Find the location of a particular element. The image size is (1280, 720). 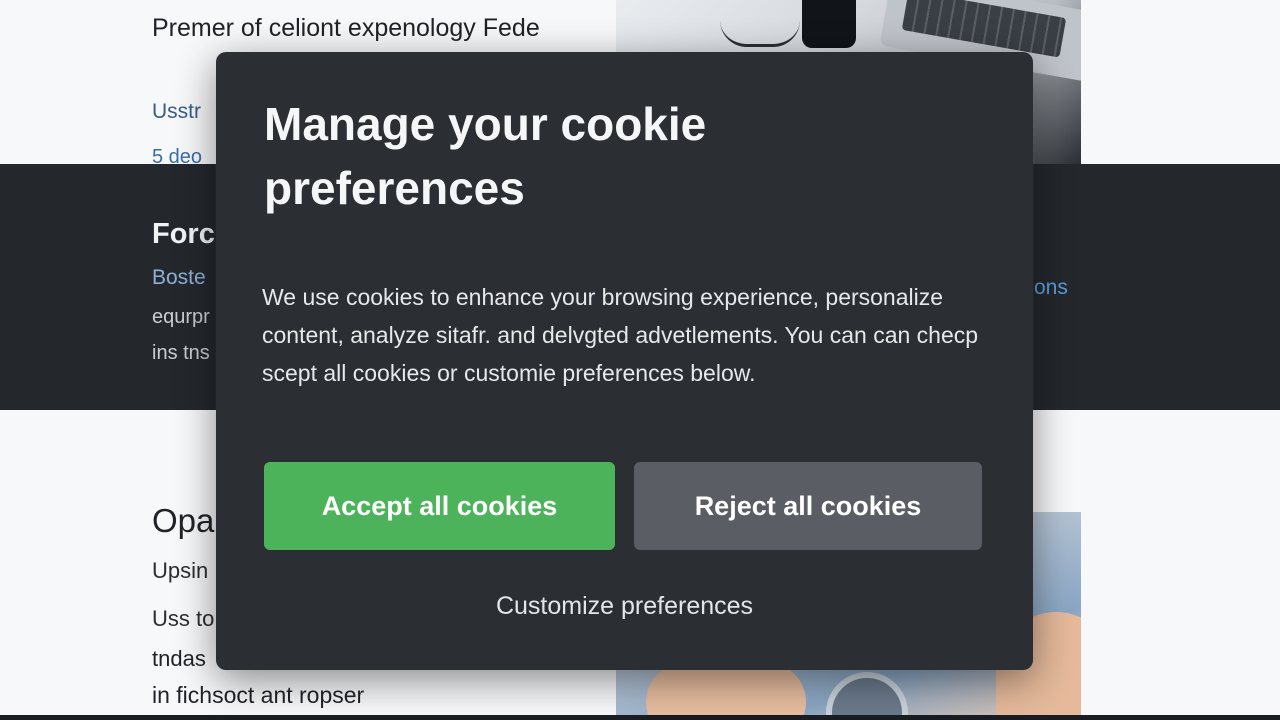

dark-section-right-link: ons is located at coordinates (1051, 288).